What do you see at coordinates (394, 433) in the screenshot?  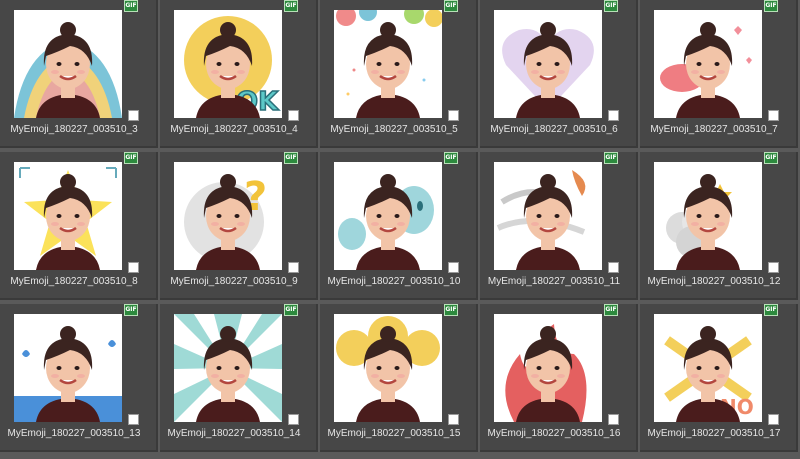 I see `file-name: MyEmoji_180227_003510_15` at bounding box center [394, 433].